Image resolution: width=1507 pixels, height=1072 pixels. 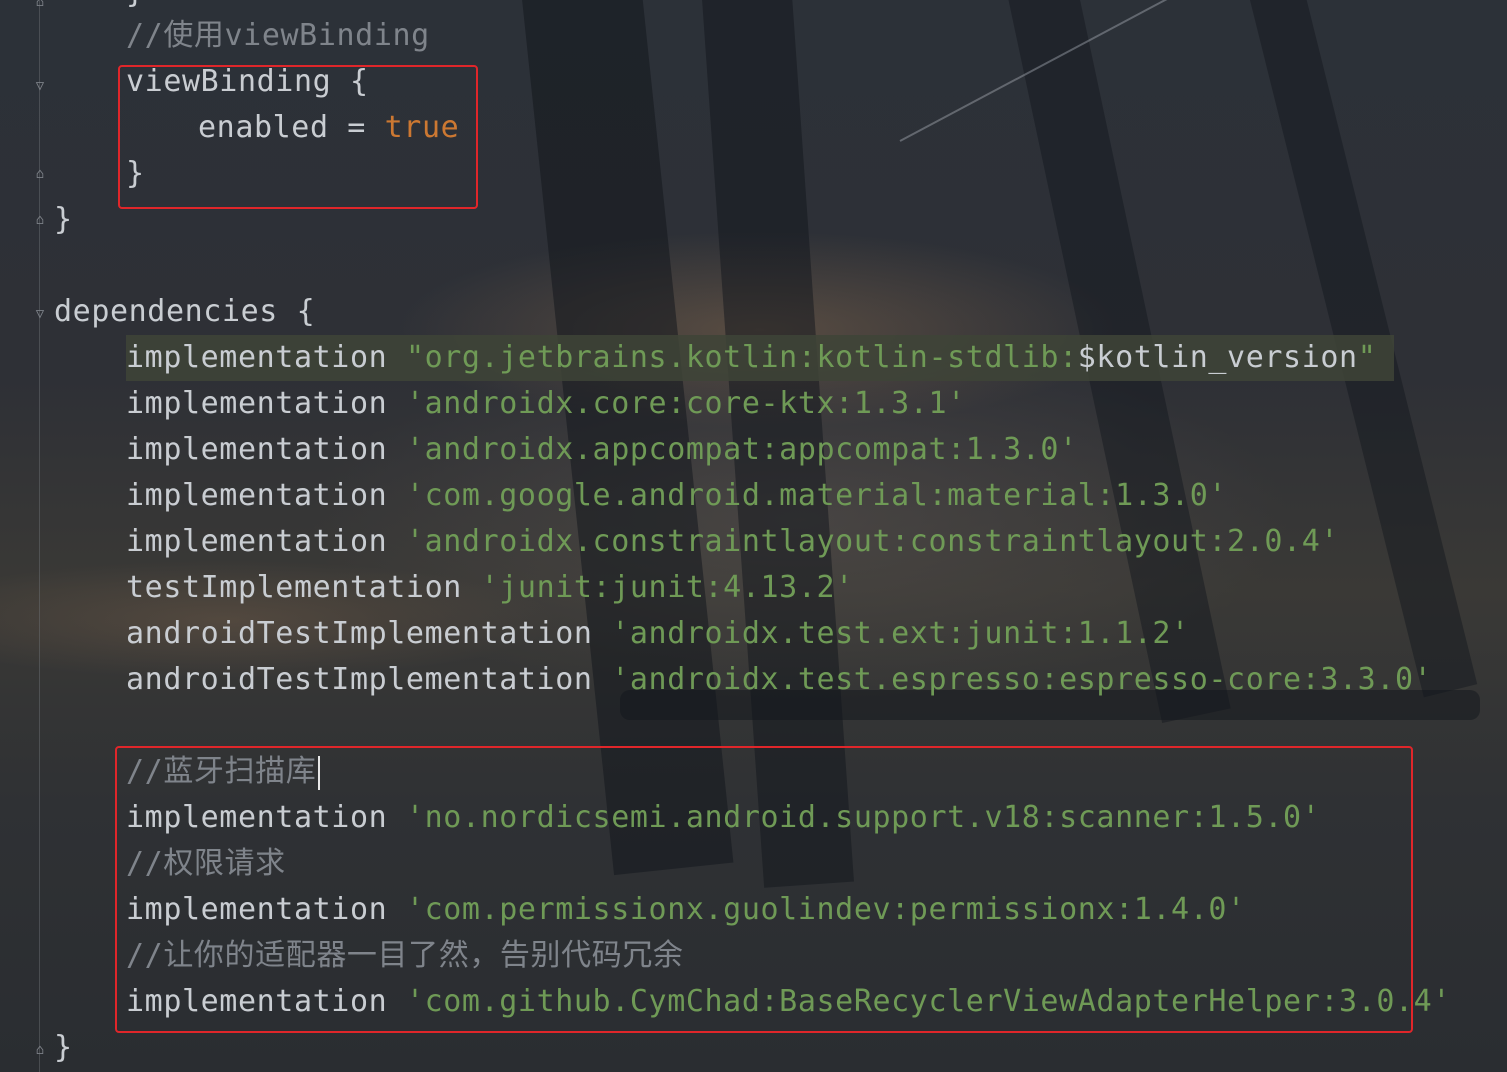 What do you see at coordinates (39, 536) in the screenshot?
I see `fold-gutter-line` at bounding box center [39, 536].